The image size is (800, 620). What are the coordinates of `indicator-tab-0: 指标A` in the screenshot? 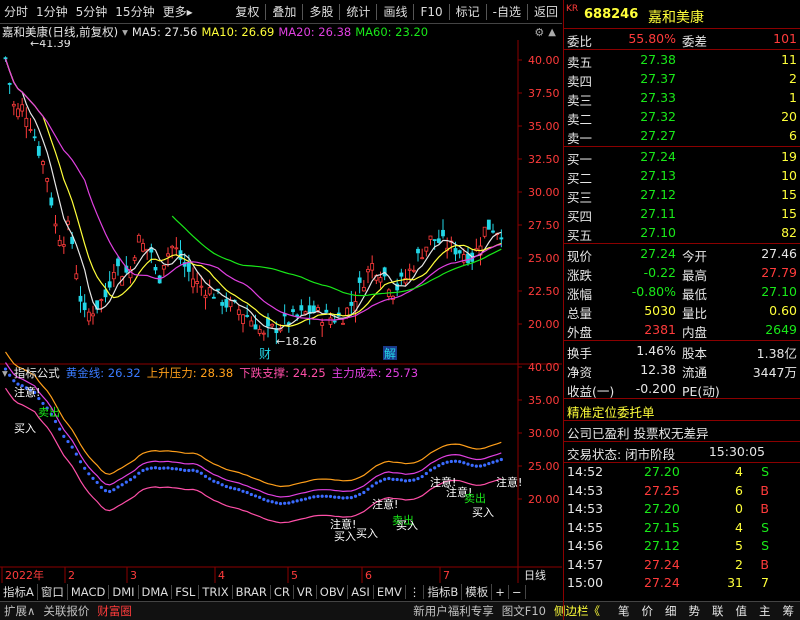 It's located at (19, 591).